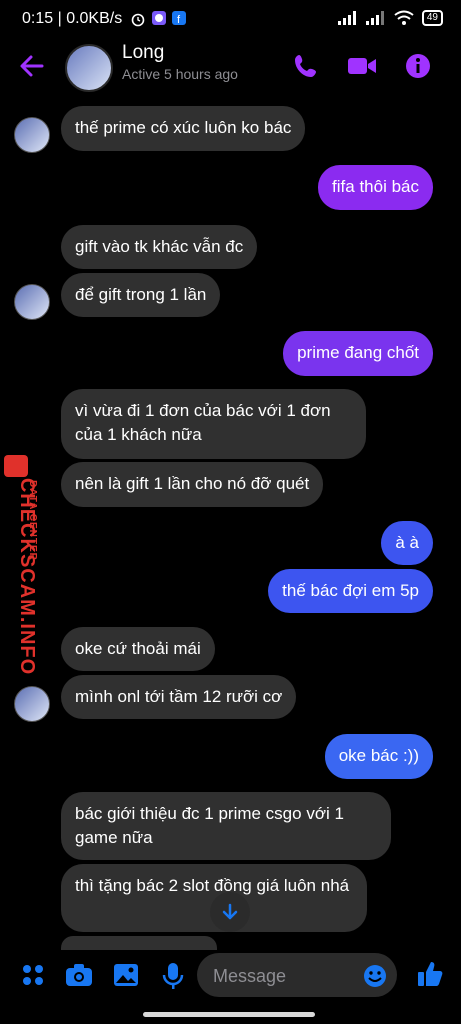 The image size is (461, 1024). I want to click on scroll-to-bottom-button, so click(230, 912).